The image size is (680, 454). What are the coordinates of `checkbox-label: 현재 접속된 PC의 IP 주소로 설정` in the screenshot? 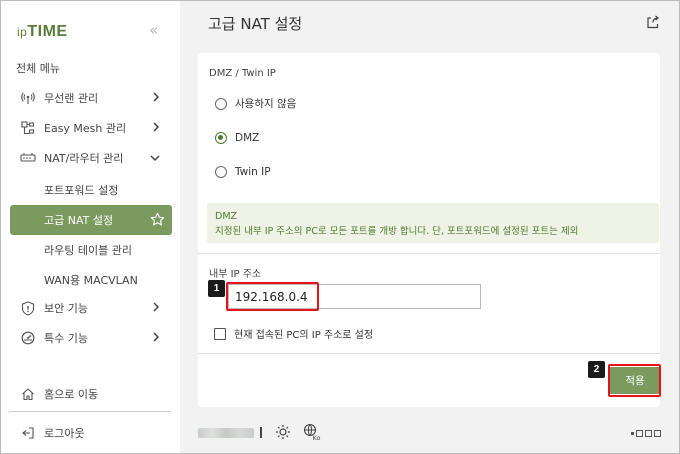 It's located at (304, 335).